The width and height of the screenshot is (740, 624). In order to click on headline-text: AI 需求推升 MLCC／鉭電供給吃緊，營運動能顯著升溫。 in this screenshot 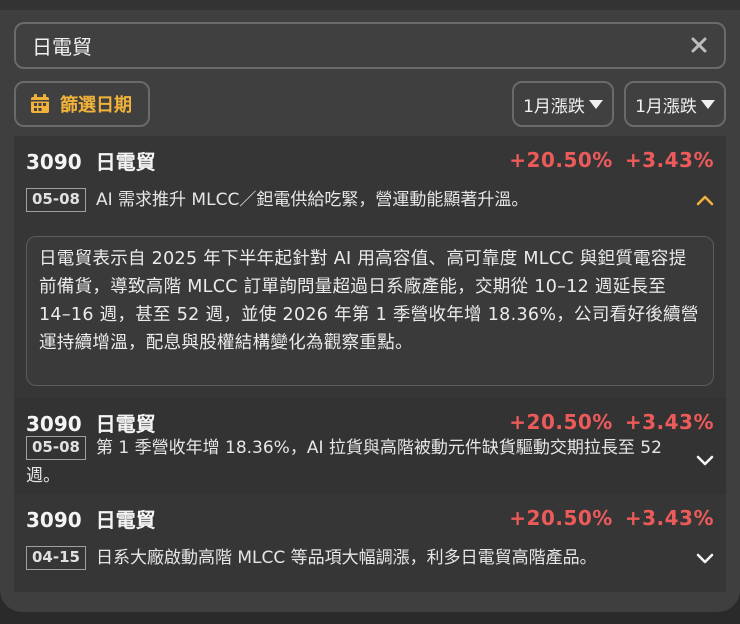, I will do `click(312, 200)`.